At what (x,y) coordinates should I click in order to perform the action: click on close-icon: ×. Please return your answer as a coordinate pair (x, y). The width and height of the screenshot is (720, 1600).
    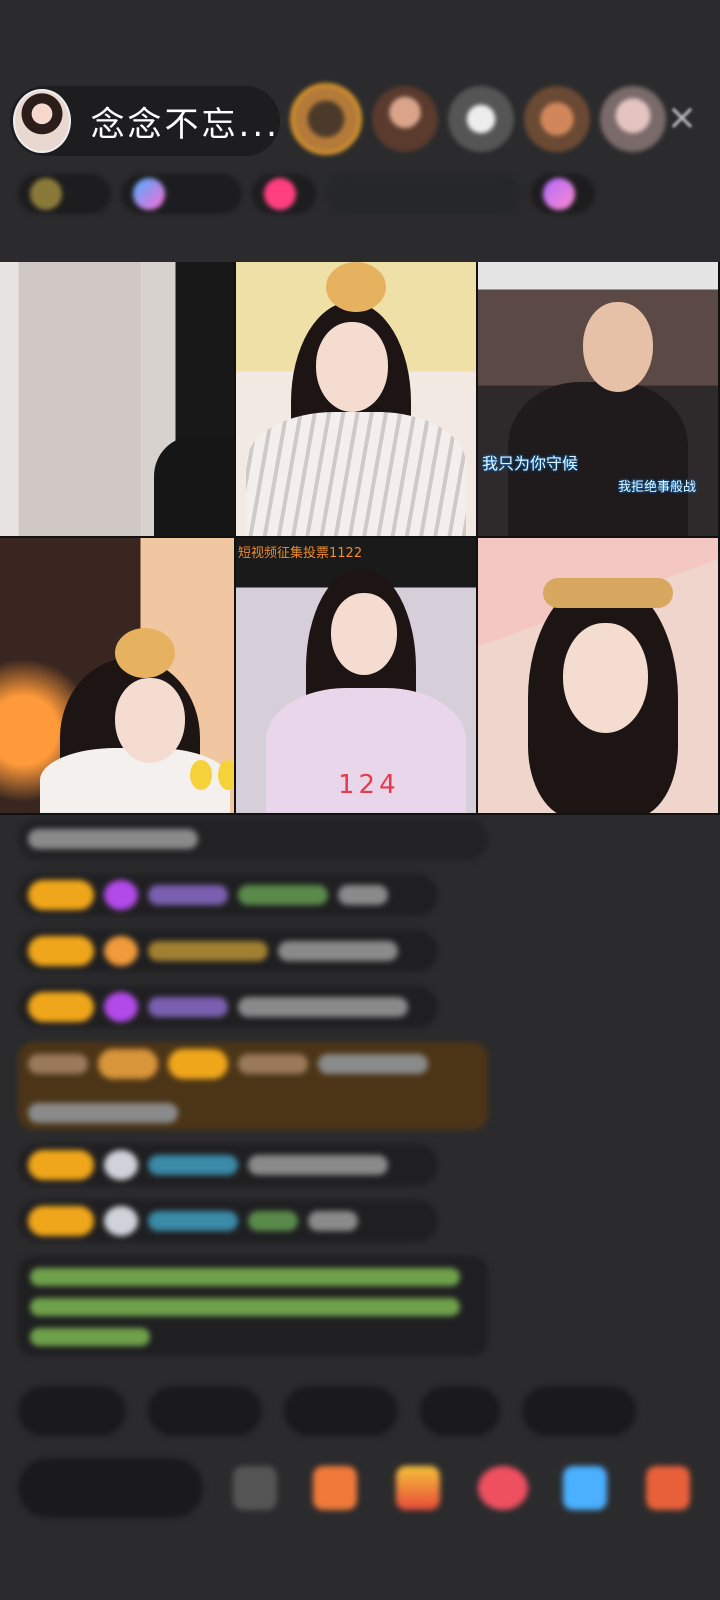
    Looking at the image, I should click on (682, 118).